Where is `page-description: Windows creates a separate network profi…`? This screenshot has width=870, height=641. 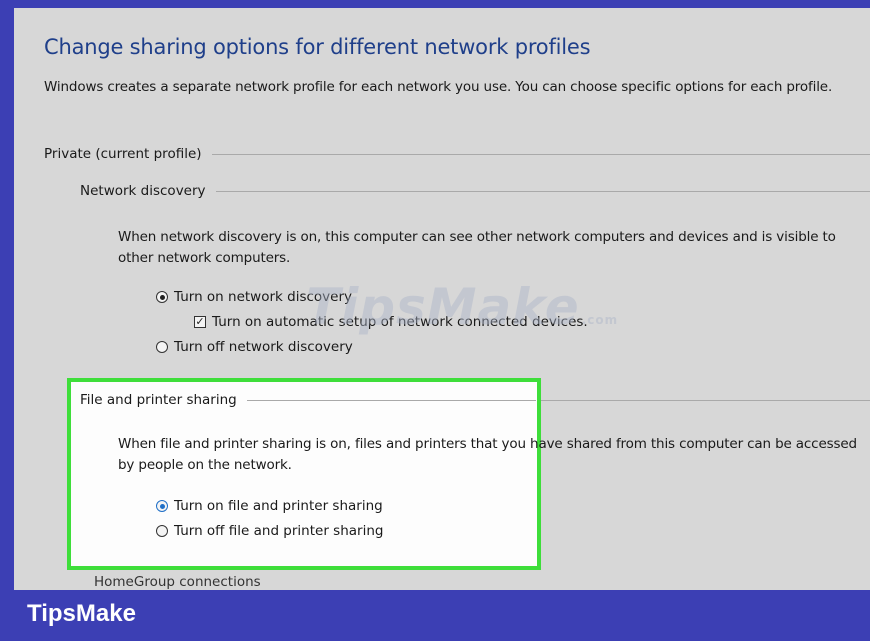 page-description: Windows creates a separate network profi… is located at coordinates (438, 87).